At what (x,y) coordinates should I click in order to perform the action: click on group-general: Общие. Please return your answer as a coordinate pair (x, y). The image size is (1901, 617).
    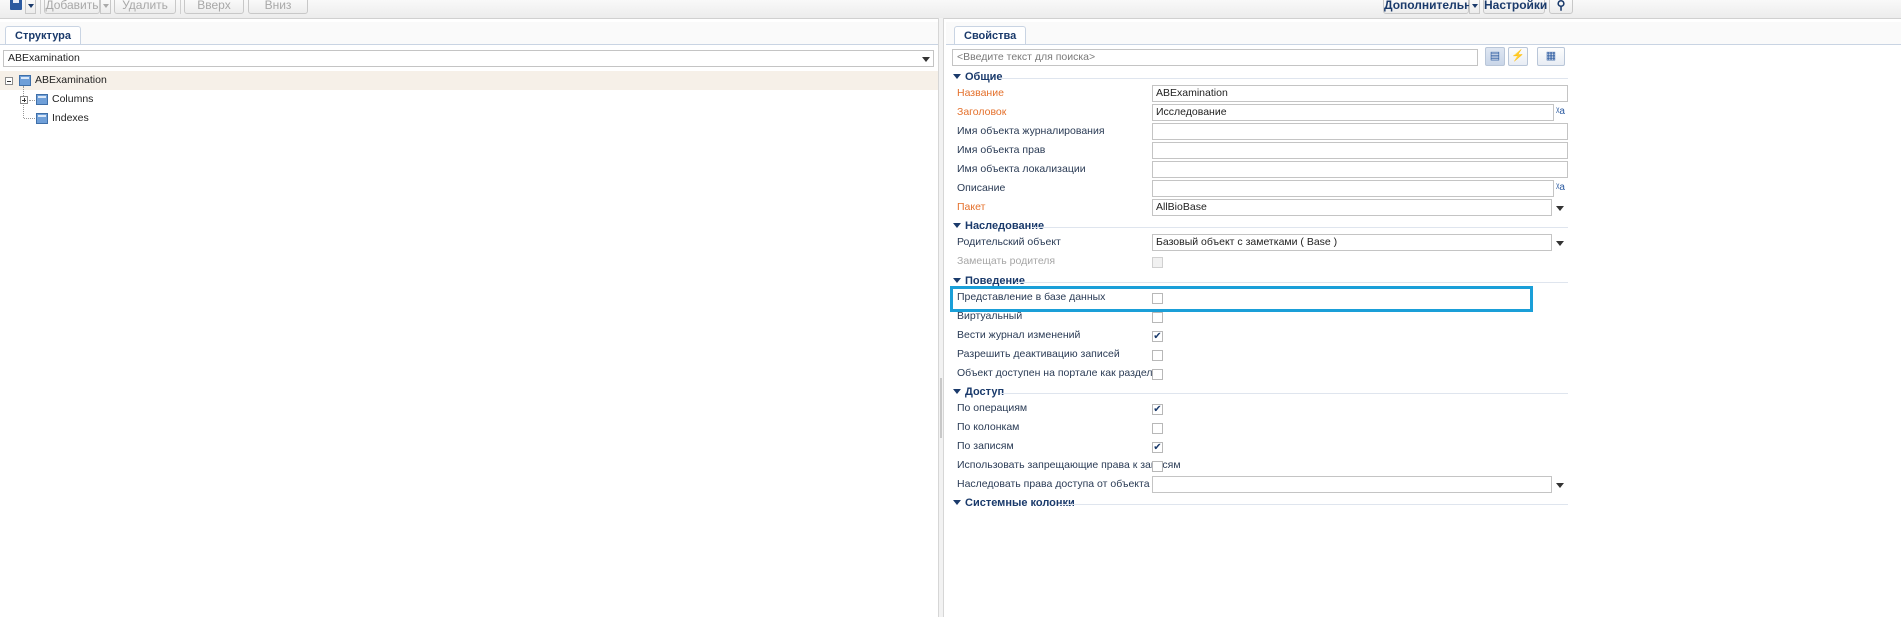
    Looking at the image, I should click on (977, 77).